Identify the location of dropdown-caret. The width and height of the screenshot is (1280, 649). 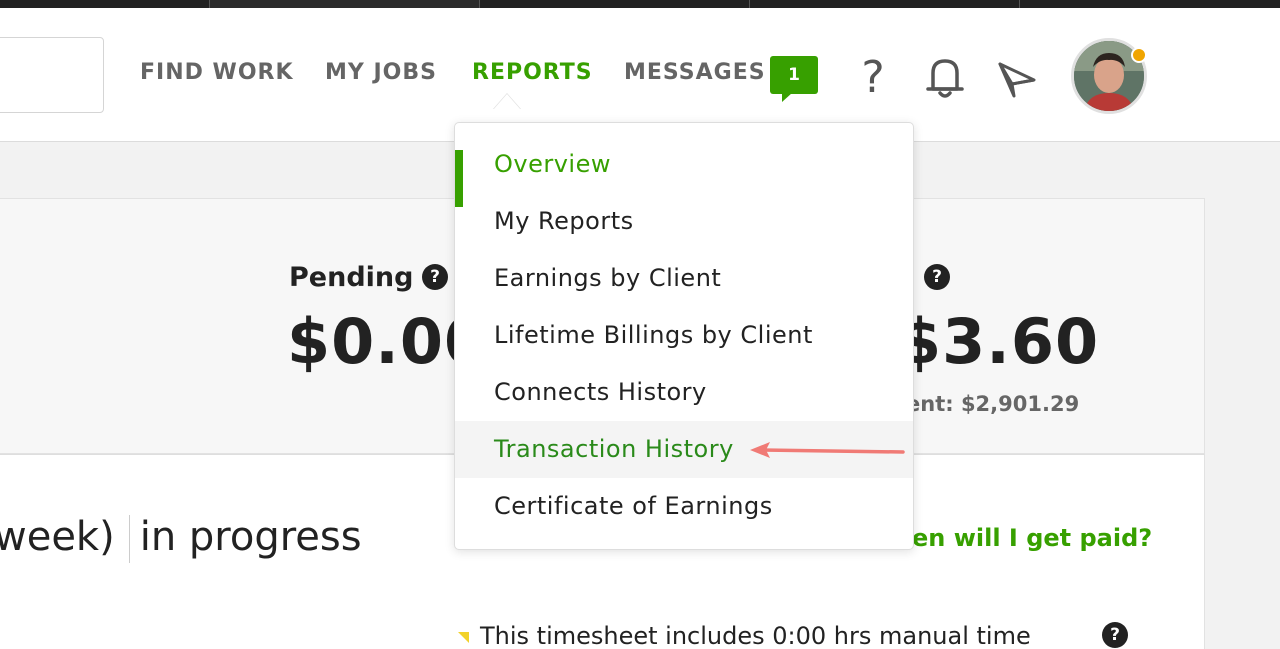
(507, 102).